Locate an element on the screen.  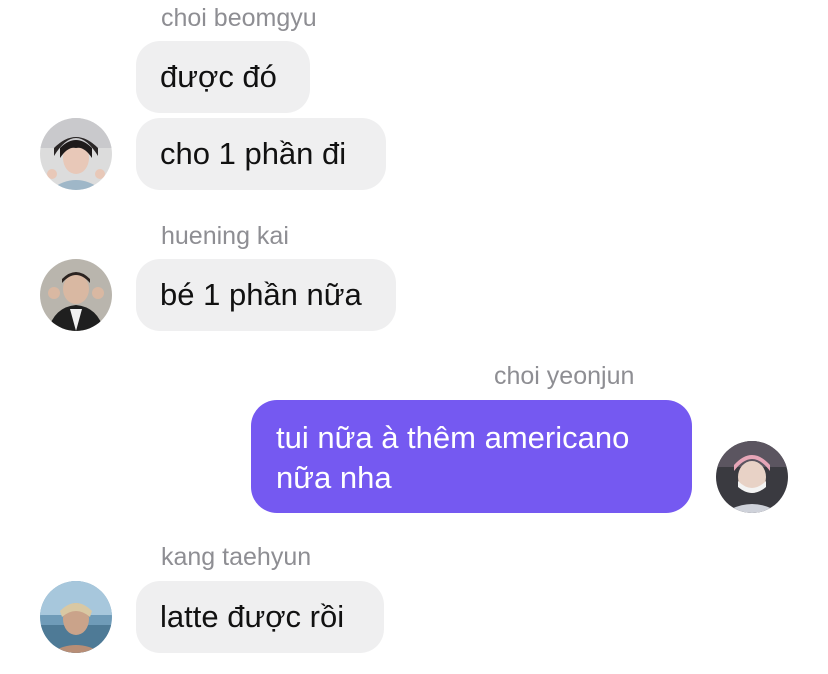
avatar-beomgyu is located at coordinates (76, 154).